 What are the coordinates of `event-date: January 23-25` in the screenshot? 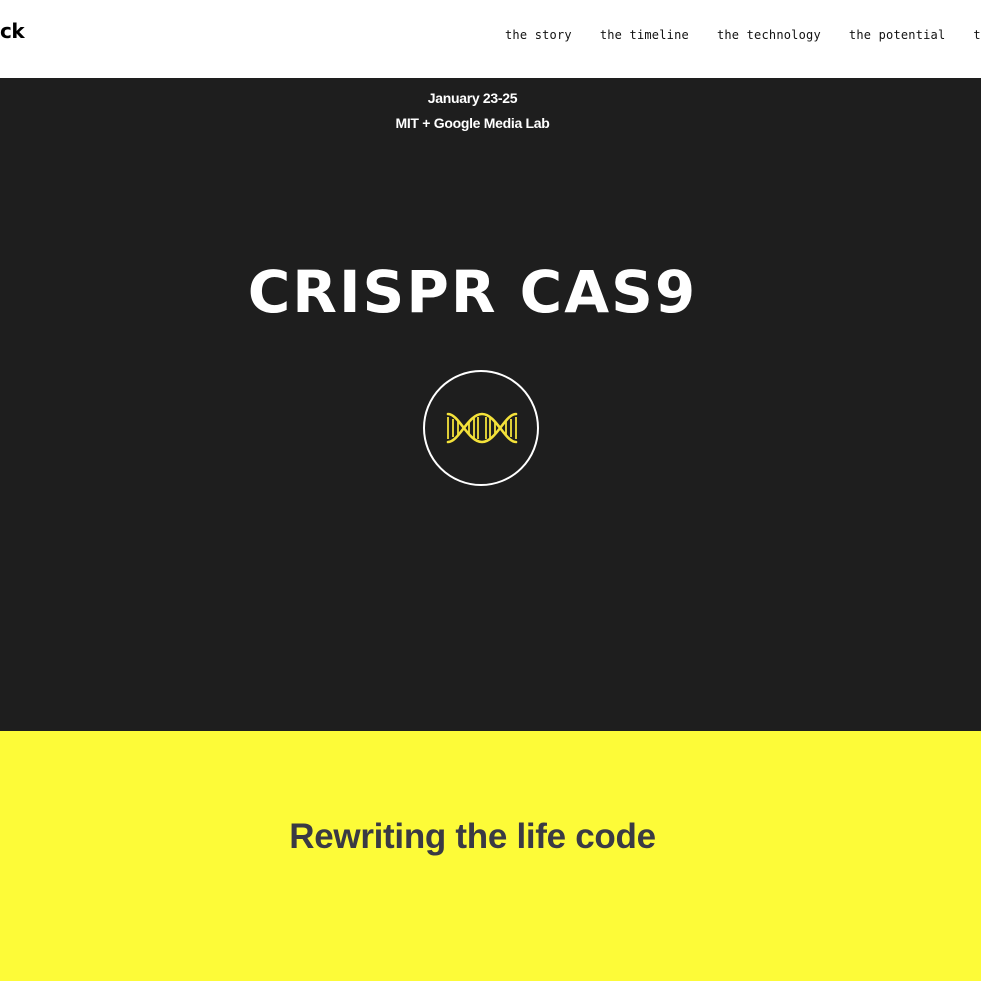 It's located at (472, 98).